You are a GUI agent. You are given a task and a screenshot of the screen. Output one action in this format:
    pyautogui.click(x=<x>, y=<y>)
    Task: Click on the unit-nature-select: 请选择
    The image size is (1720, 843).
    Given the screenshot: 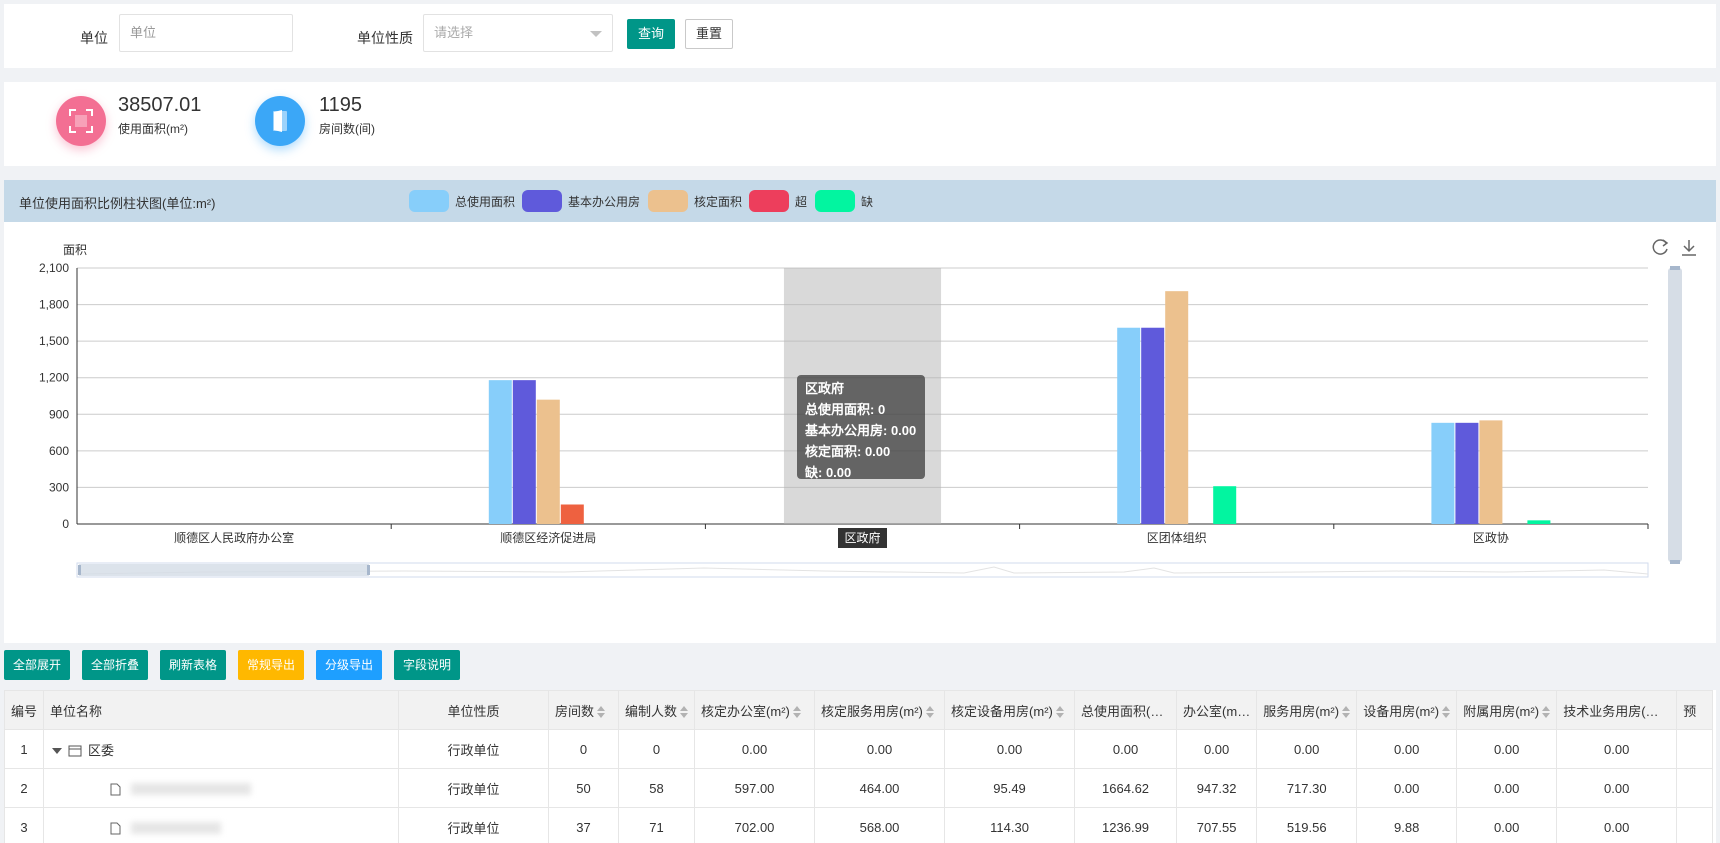 What is the action you would take?
    pyautogui.click(x=518, y=33)
    